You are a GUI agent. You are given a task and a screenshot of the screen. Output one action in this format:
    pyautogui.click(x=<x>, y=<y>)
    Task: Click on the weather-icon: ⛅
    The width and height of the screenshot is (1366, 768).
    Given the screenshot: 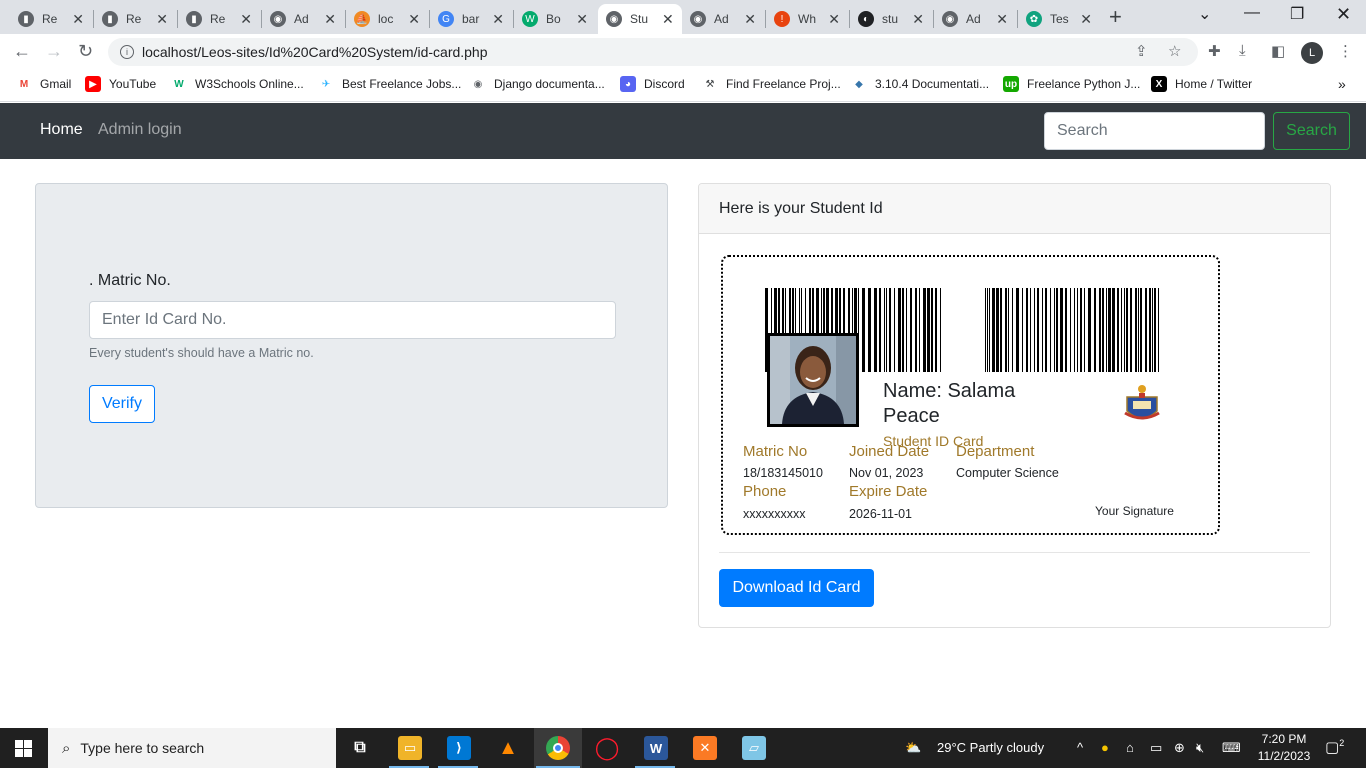 What is the action you would take?
    pyautogui.click(x=913, y=748)
    